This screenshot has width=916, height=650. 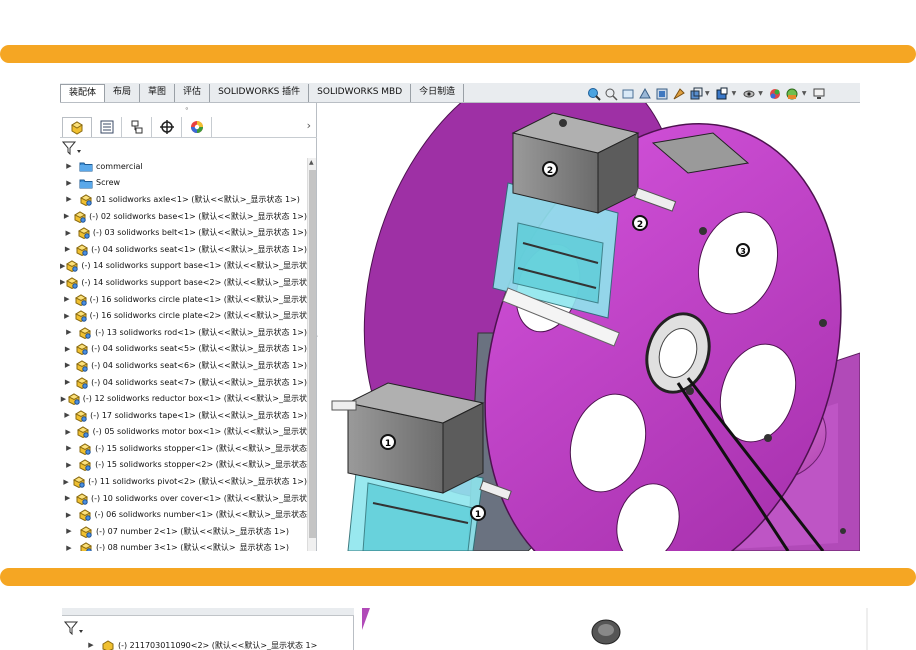 I want to click on tree-item: ▶ (-) 211703011090<2> (默认<<默认>_显示状态 1>, so click(x=199, y=644).